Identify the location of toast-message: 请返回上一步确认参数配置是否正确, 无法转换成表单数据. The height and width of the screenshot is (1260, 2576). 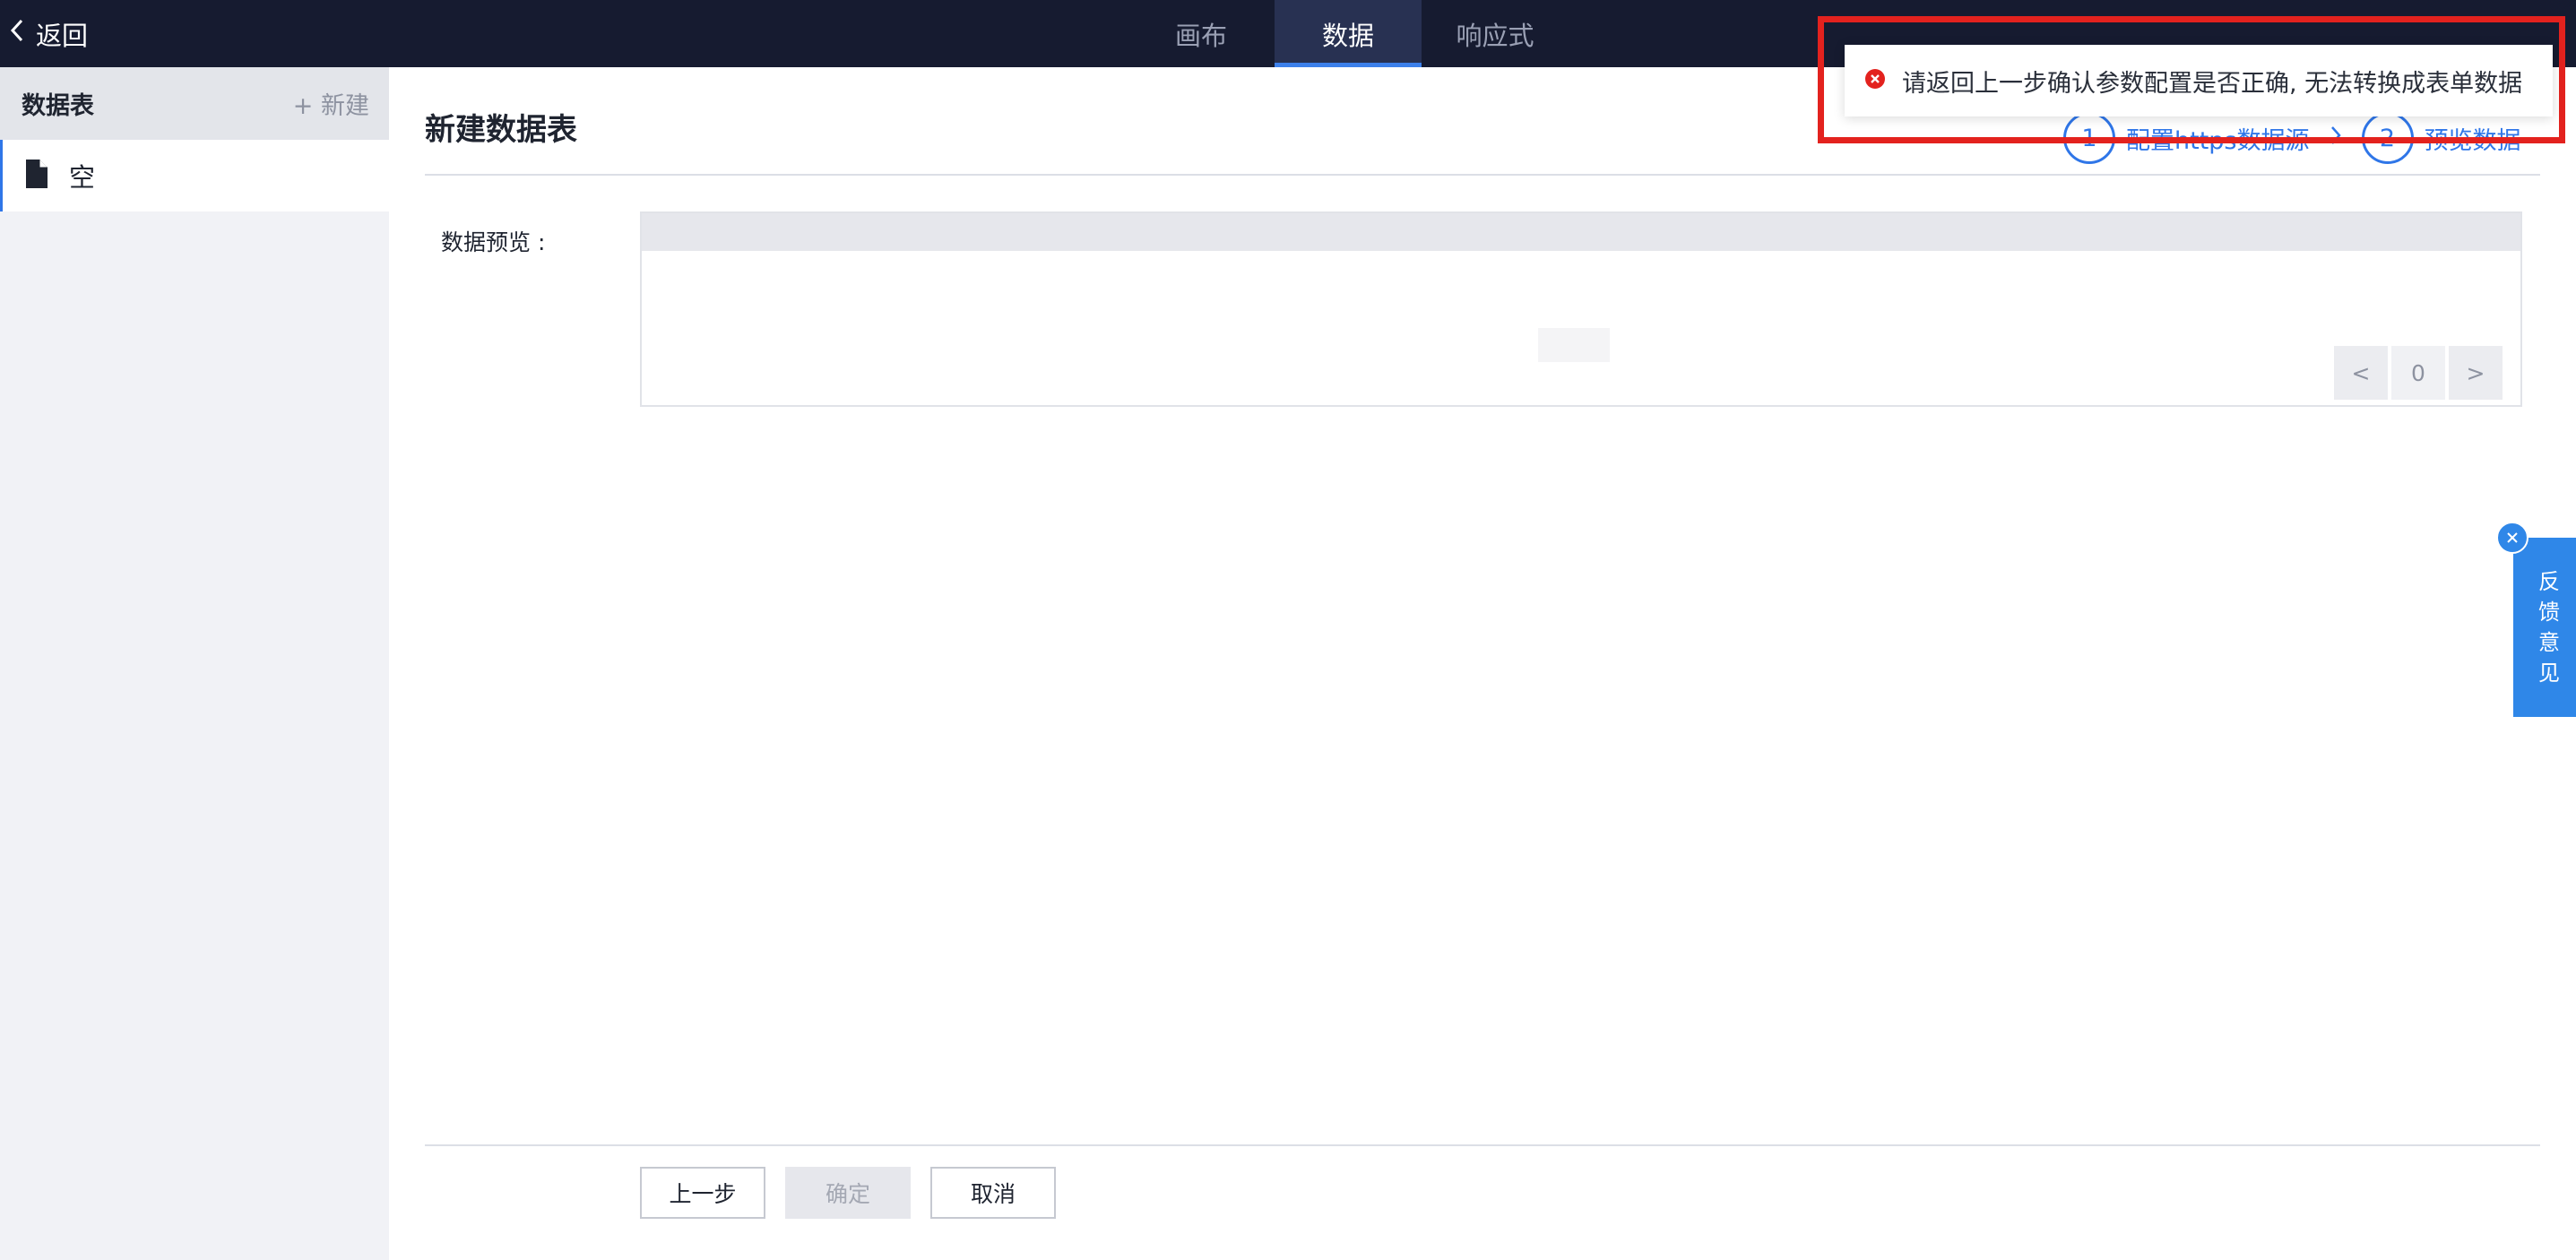
(2212, 83).